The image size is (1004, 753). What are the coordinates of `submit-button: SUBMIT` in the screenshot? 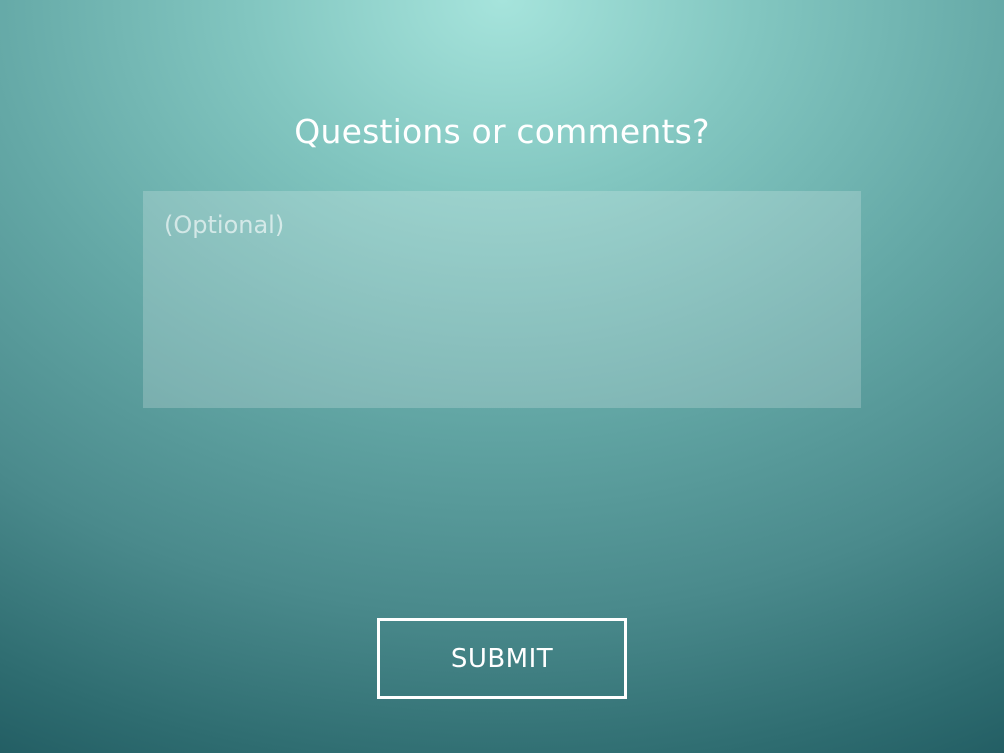 It's located at (502, 658).